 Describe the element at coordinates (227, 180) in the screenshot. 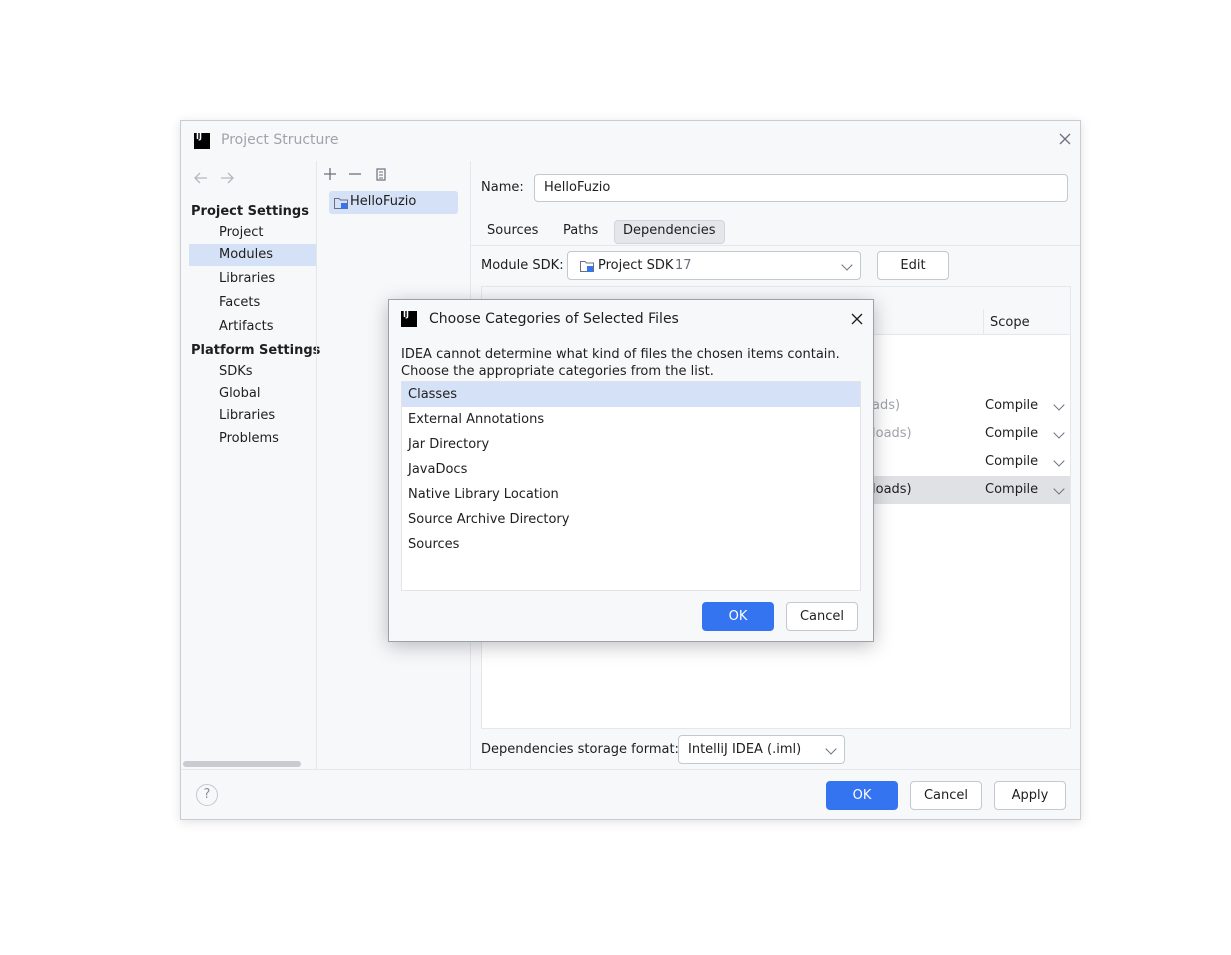

I see `forward-arrow-icon` at that location.